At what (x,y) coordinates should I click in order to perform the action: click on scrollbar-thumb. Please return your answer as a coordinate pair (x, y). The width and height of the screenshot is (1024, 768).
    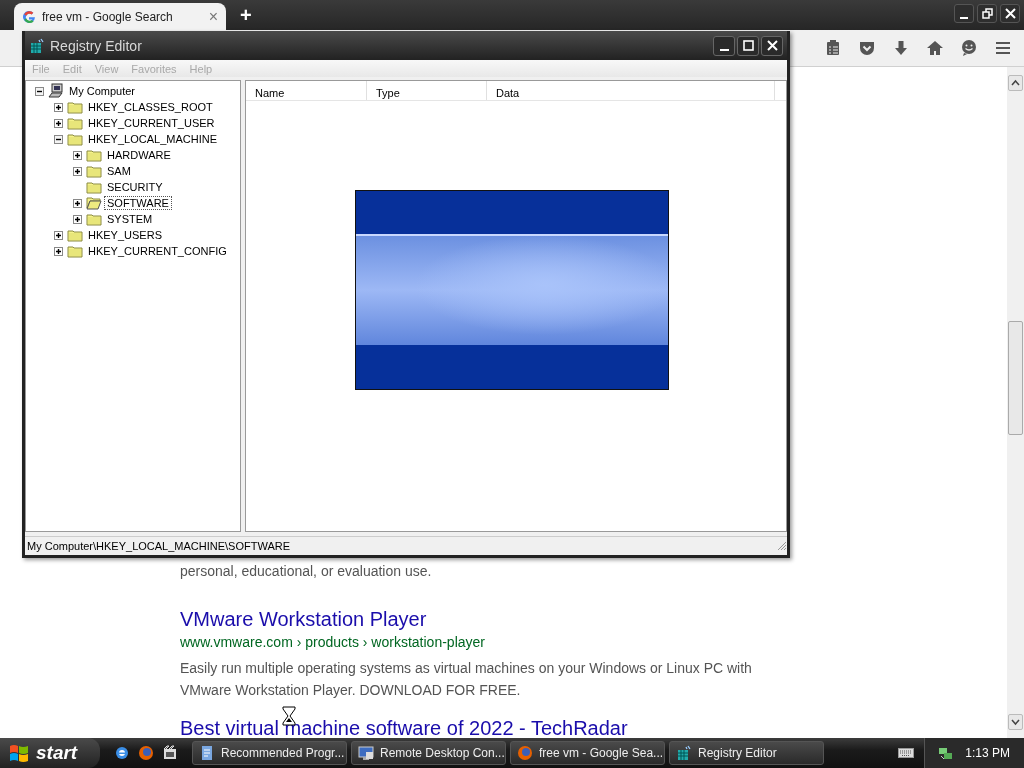
    Looking at the image, I should click on (1015, 378).